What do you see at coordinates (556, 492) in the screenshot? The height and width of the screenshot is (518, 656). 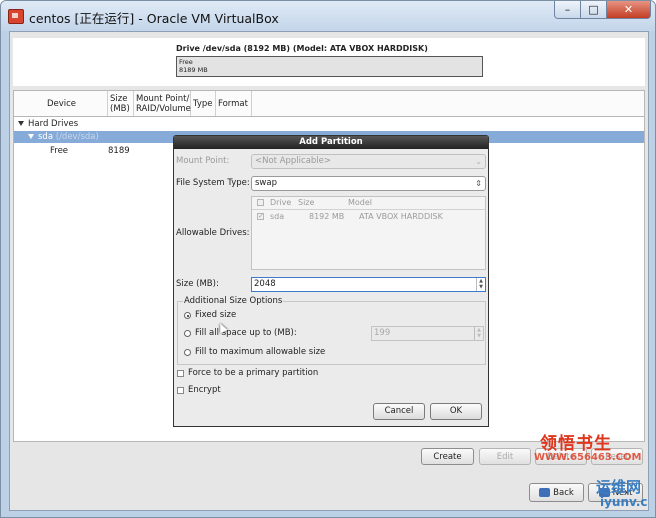 I see `back-button: Back` at bounding box center [556, 492].